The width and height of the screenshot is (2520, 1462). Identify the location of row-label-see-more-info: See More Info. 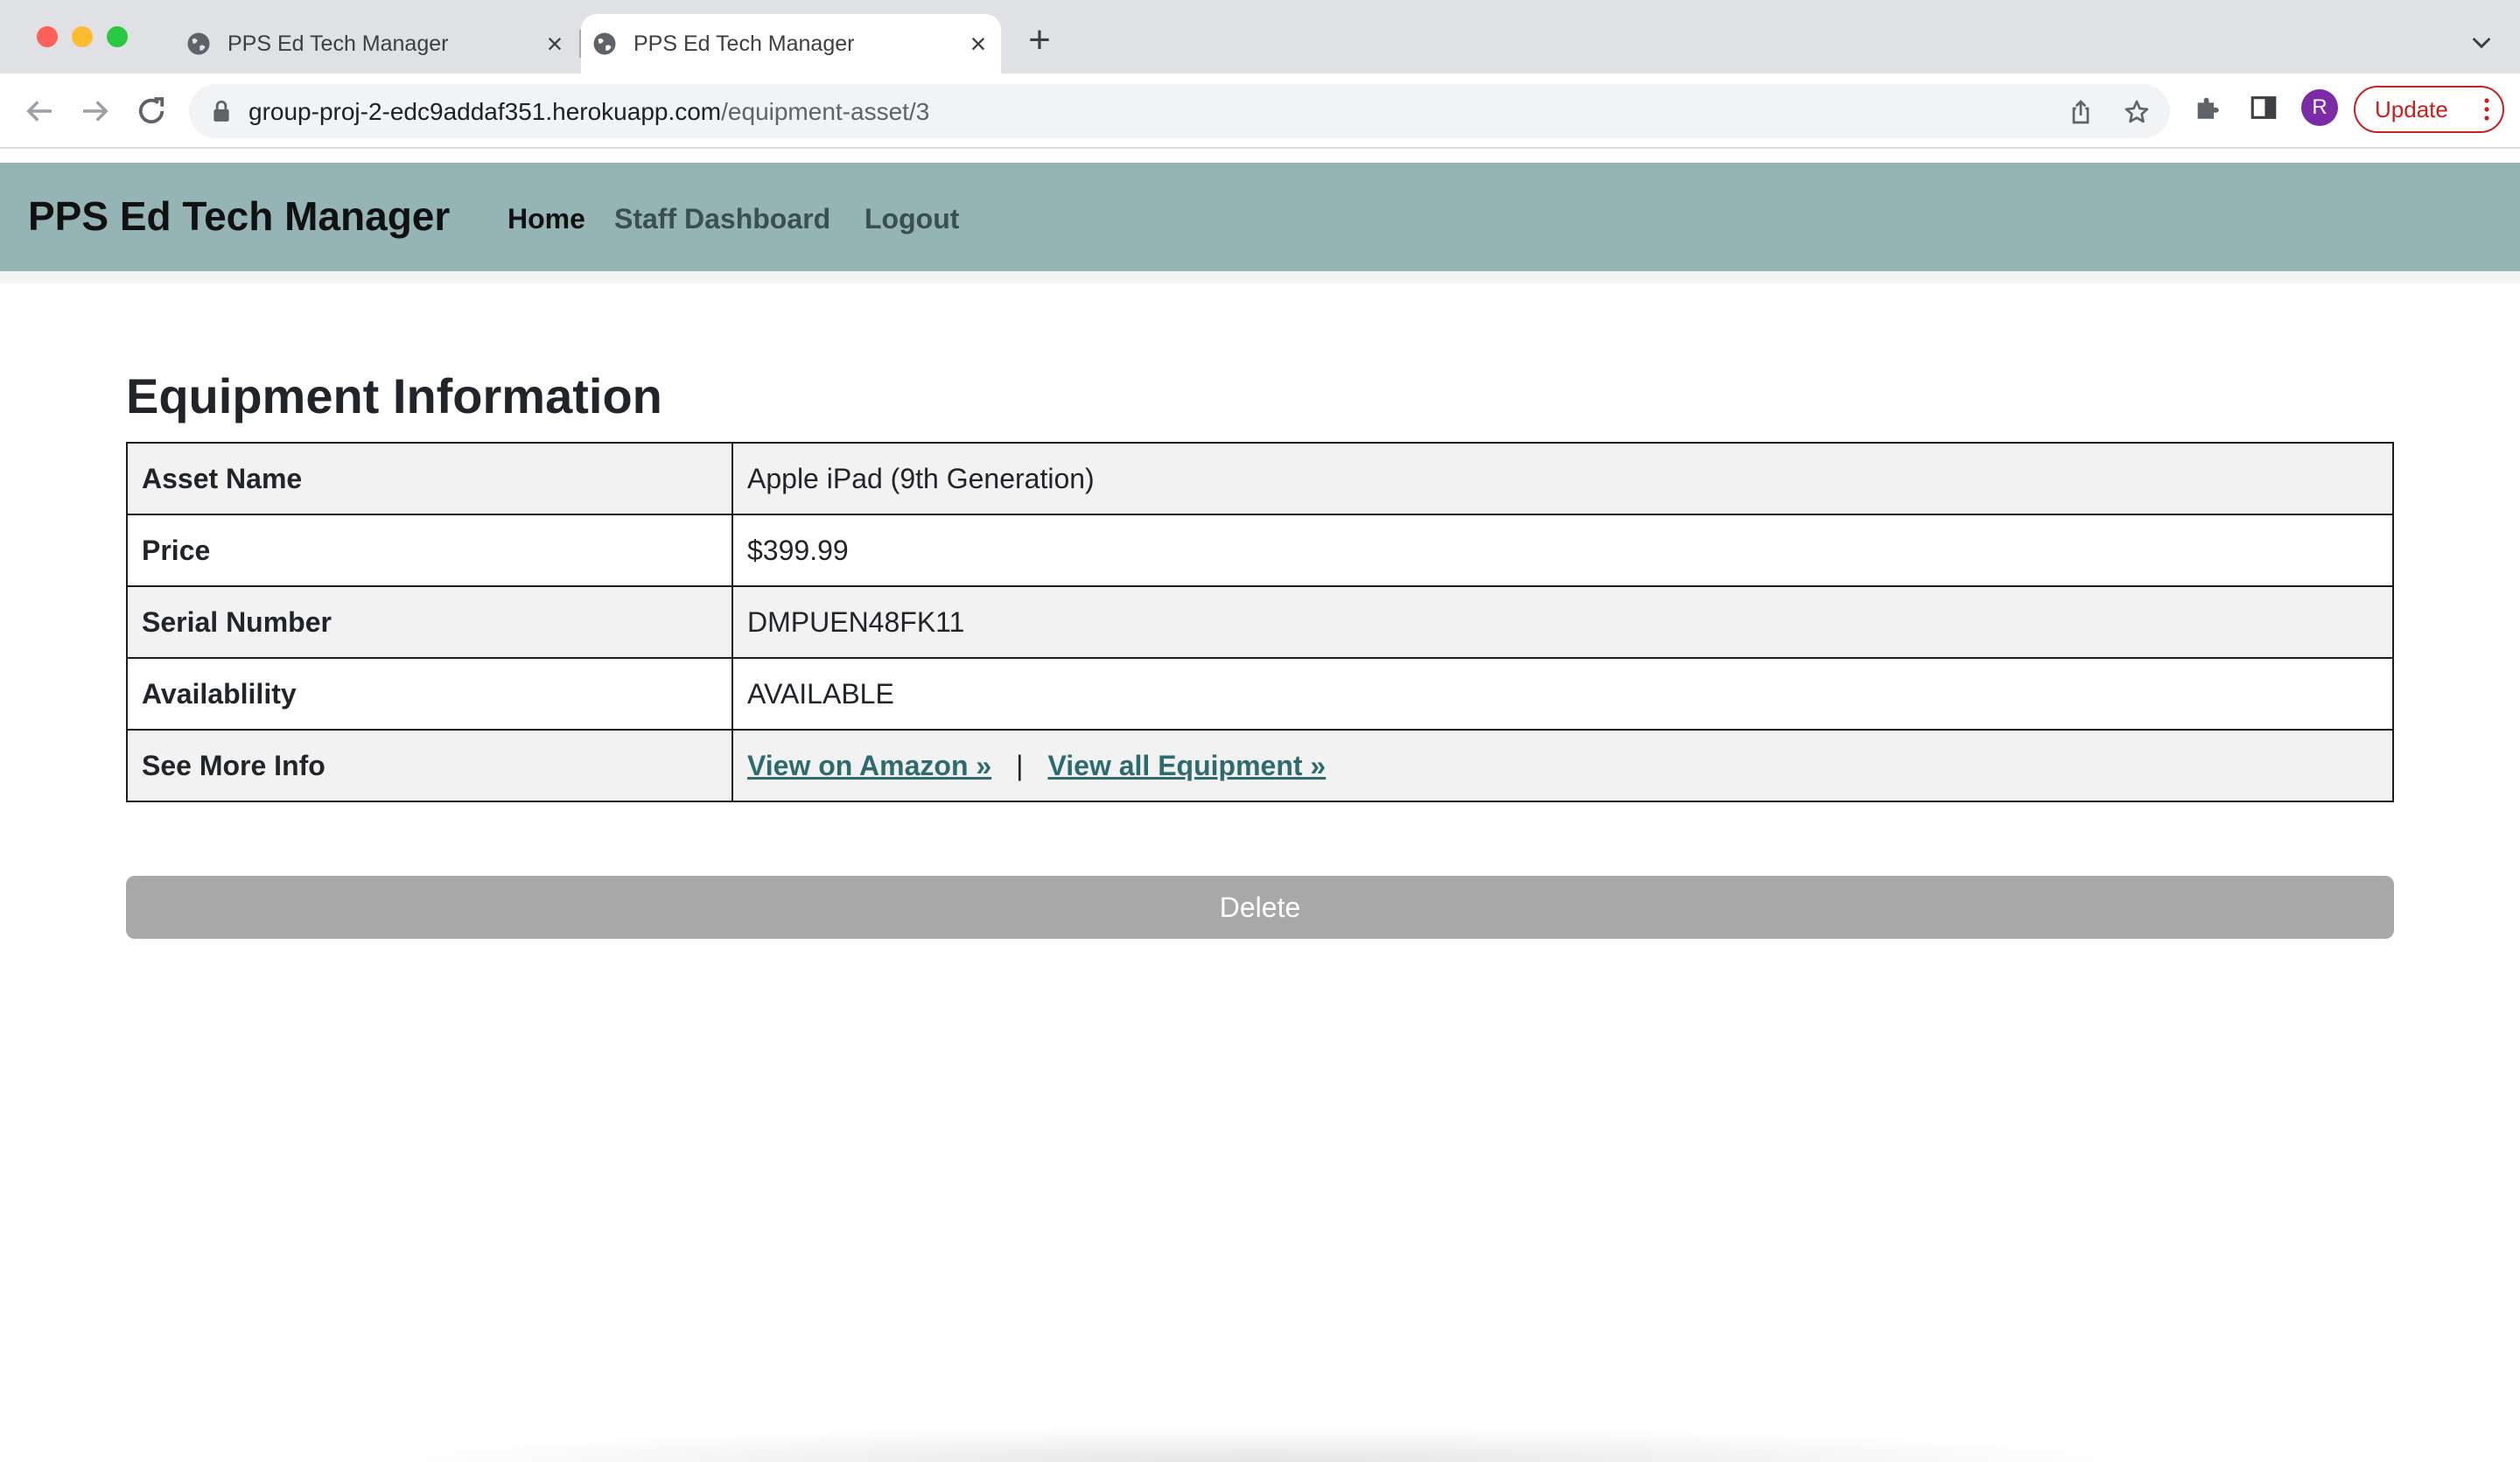
(429, 765).